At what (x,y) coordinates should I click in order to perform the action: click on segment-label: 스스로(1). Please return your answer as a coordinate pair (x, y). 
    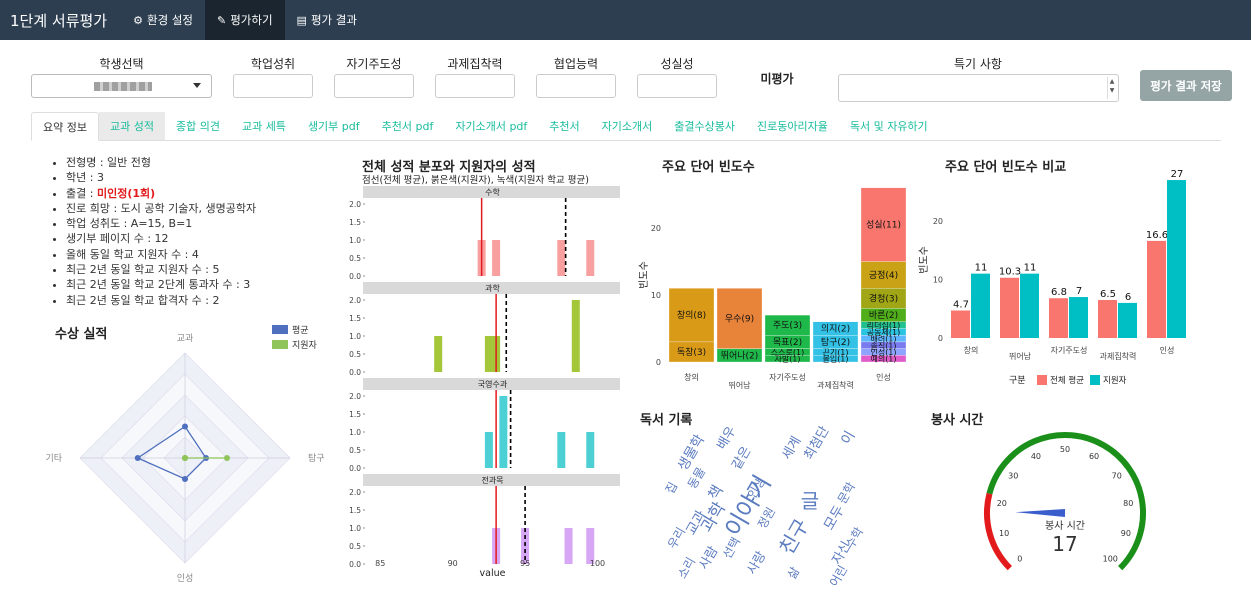
    Looking at the image, I should click on (787, 352).